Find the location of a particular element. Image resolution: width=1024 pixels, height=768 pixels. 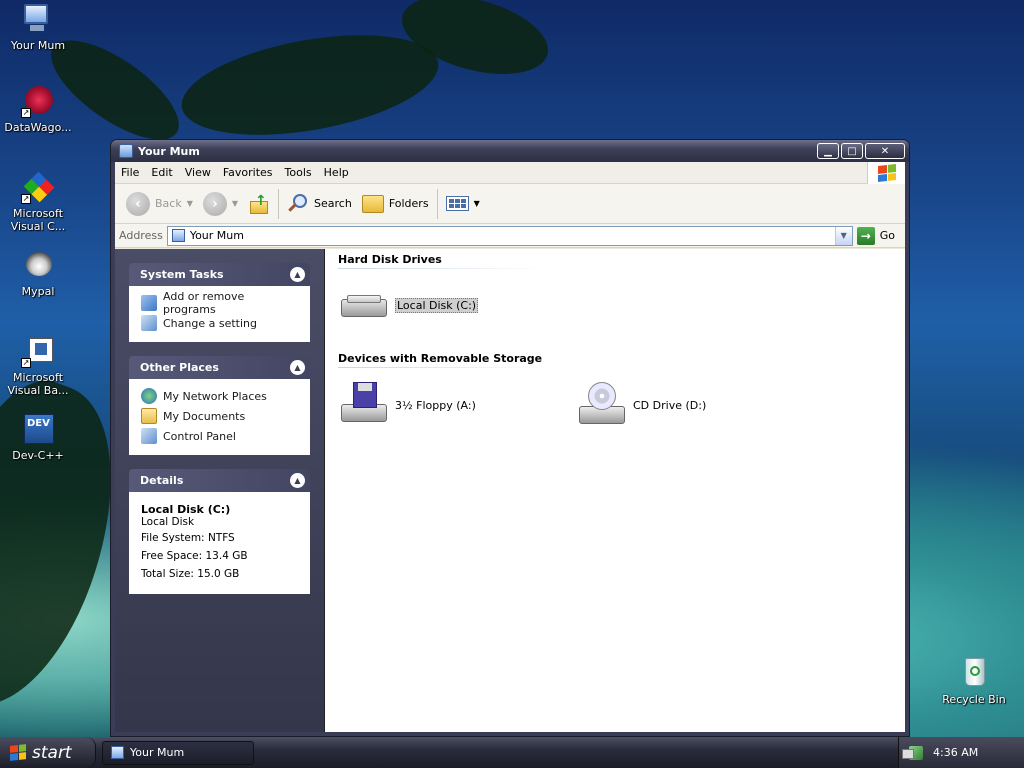

window-titlebar: Your Mum ▁ □ ✕ is located at coordinates (510, 151).